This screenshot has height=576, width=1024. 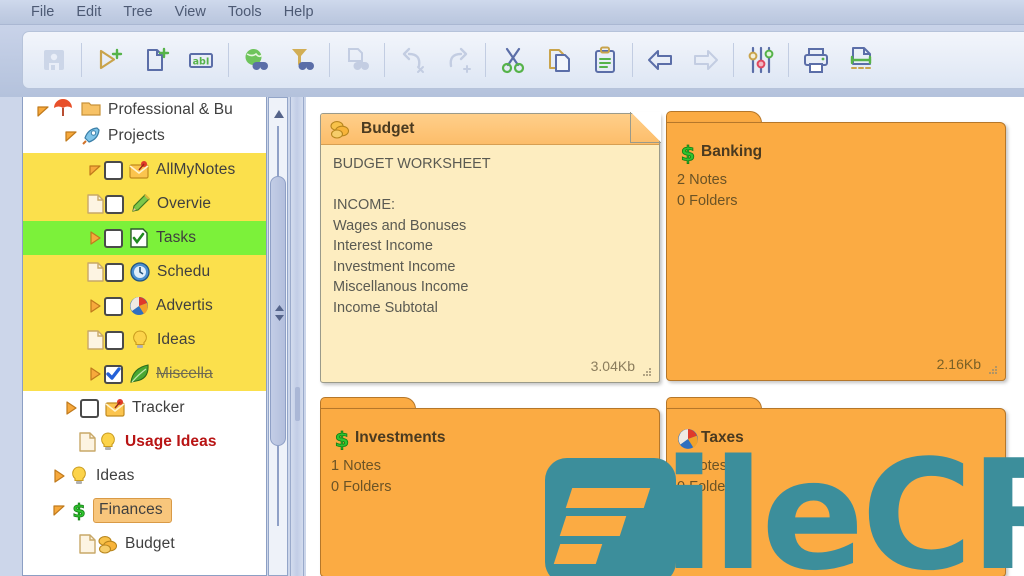 What do you see at coordinates (702, 180) in the screenshot?
I see `folder-note-count: 2 Notes` at bounding box center [702, 180].